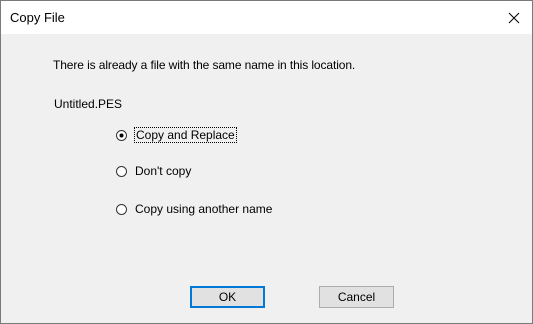 The width and height of the screenshot is (533, 324). I want to click on radio-selected-icon, so click(121, 135).